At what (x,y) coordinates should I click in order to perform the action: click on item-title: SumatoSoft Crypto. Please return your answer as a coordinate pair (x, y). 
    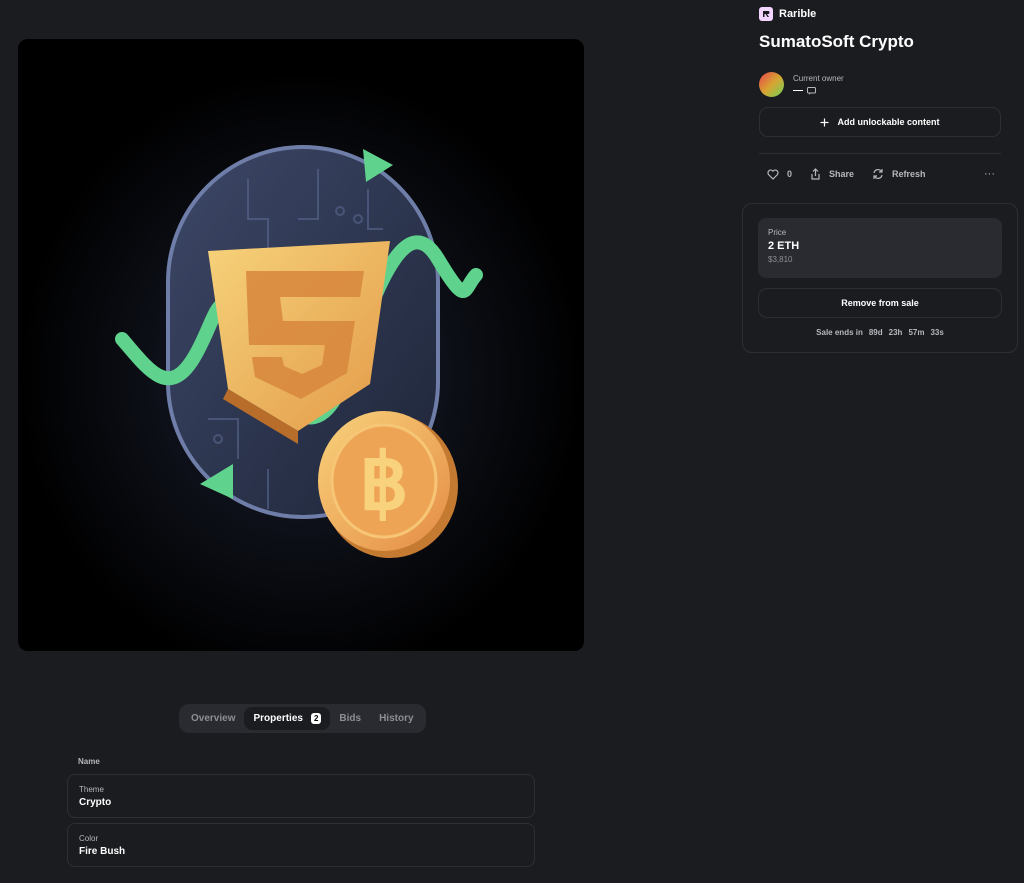
    Looking at the image, I should click on (836, 41).